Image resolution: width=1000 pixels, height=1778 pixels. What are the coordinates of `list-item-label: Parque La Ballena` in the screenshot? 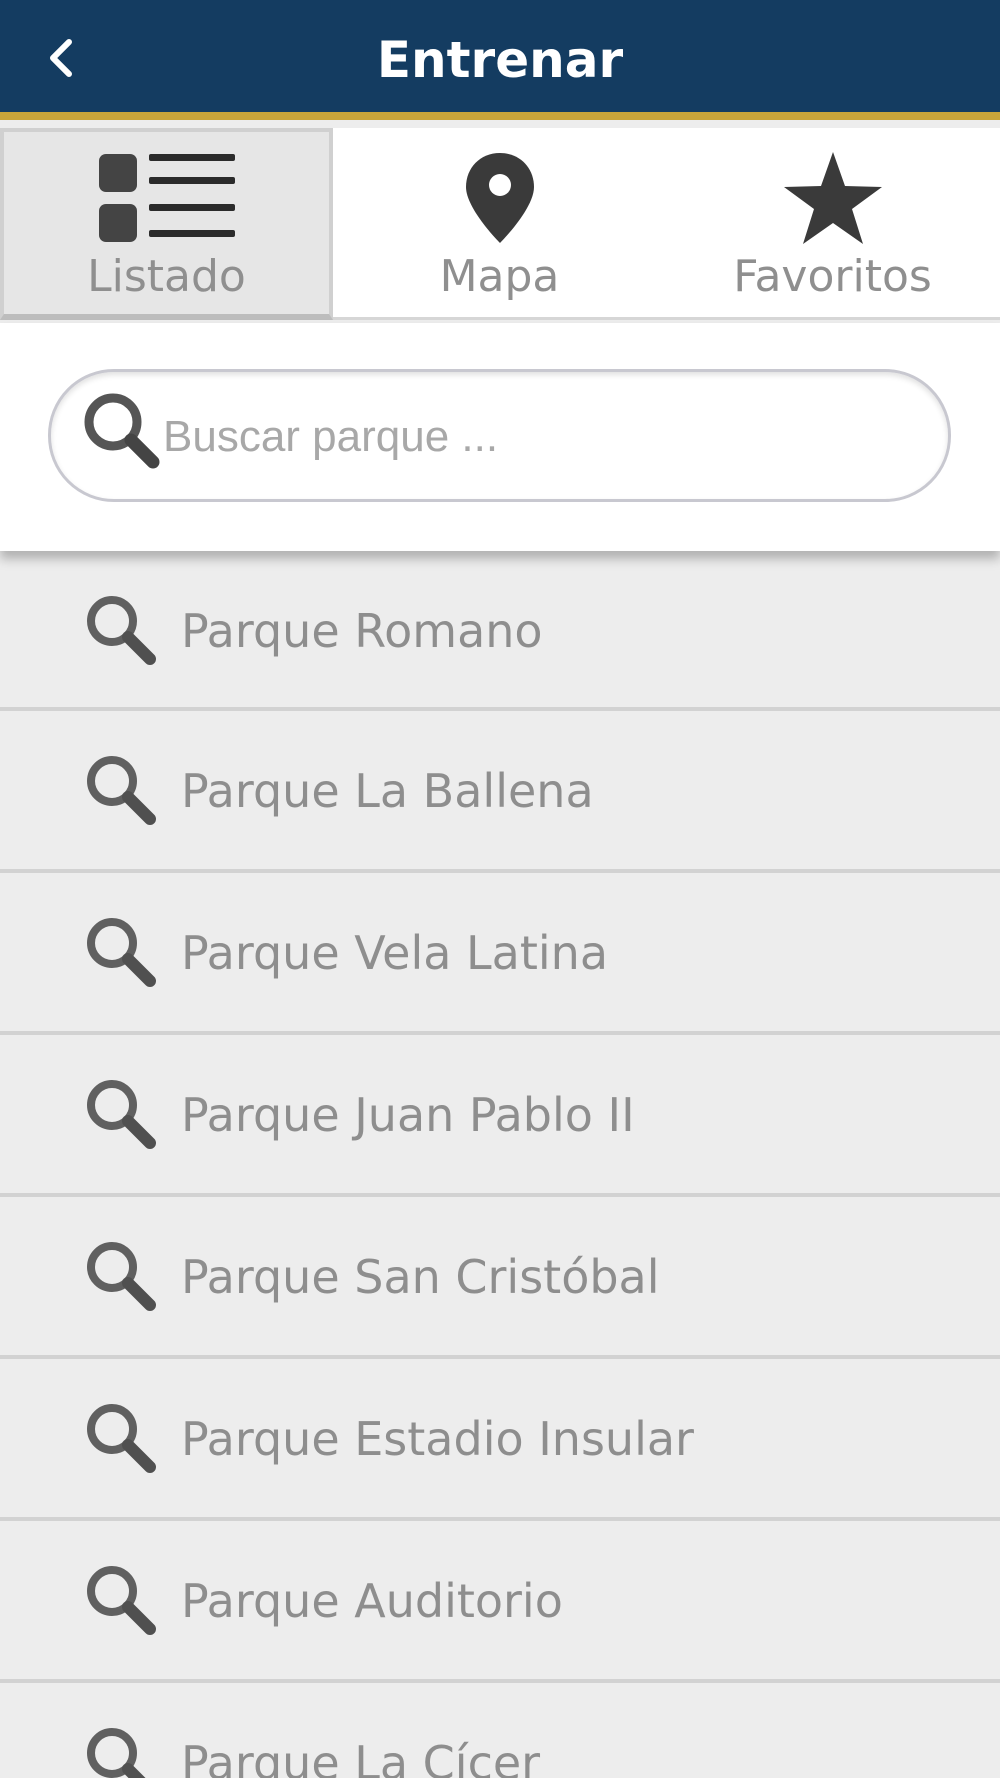 It's located at (387, 791).